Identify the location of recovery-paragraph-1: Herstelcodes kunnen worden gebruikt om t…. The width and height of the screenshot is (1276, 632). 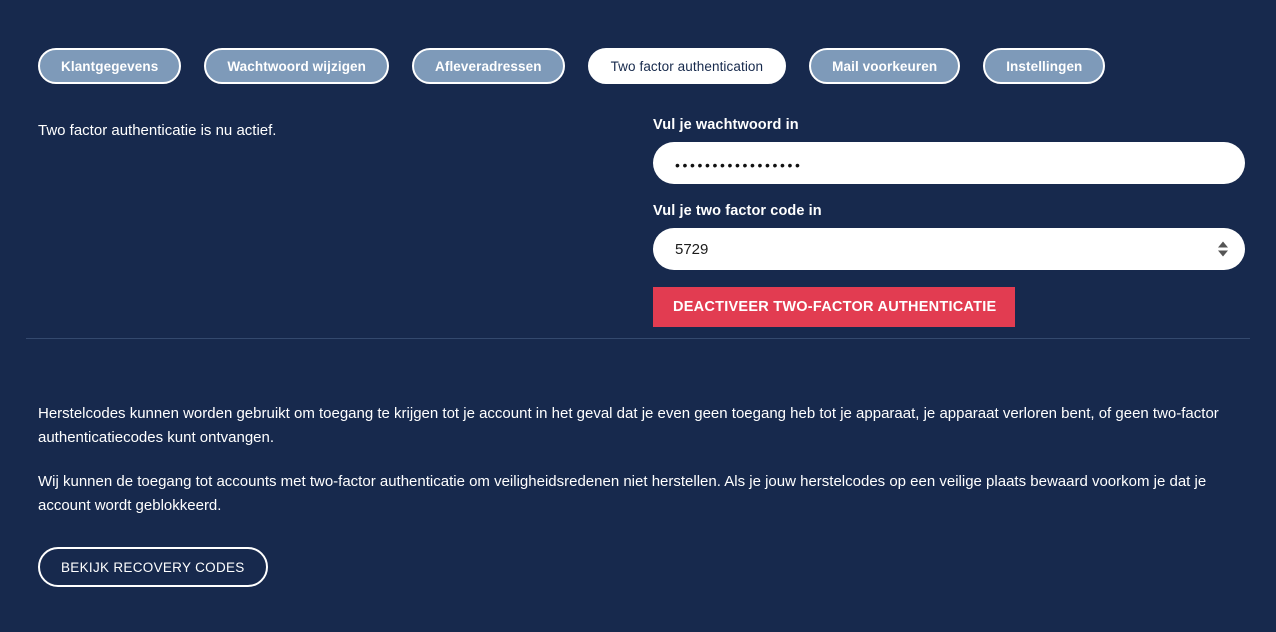
(628, 426).